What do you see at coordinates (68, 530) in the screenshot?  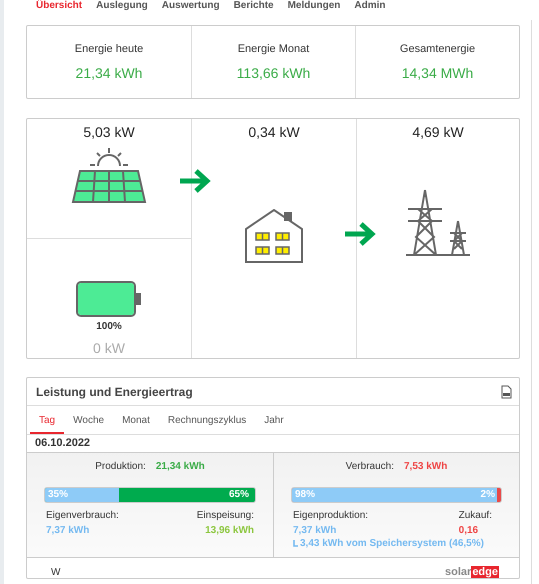 I see `production-left-value: 7,37 kWh` at bounding box center [68, 530].